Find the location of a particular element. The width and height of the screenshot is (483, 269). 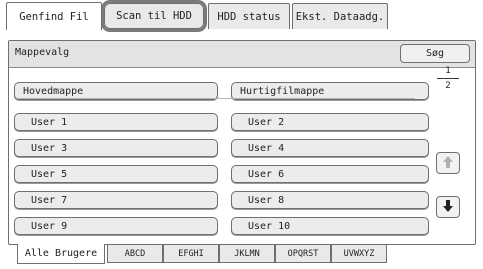

tab-label: EFGHI is located at coordinates (191, 253).